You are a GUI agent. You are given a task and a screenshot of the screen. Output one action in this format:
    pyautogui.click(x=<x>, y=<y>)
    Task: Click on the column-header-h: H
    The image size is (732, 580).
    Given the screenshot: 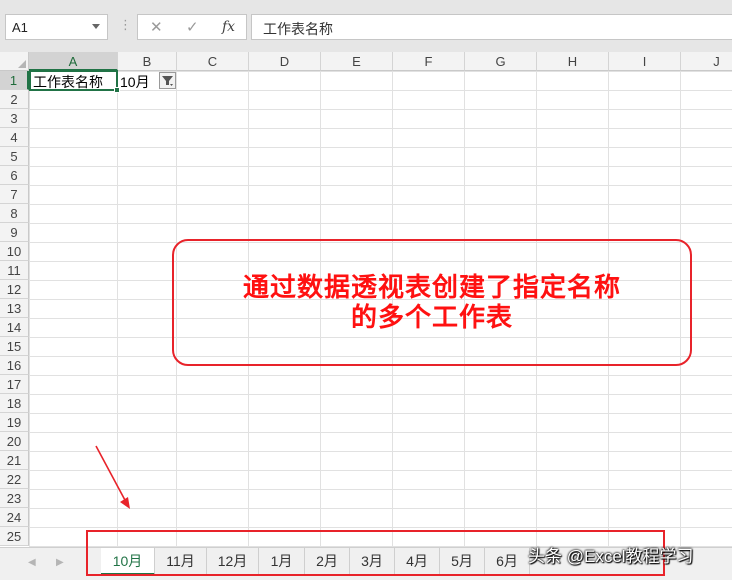 What is the action you would take?
    pyautogui.click(x=573, y=61)
    